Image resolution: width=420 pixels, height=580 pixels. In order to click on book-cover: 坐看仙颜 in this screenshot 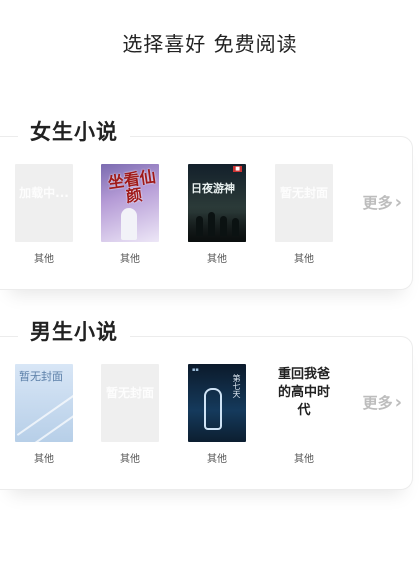, I will do `click(130, 203)`.